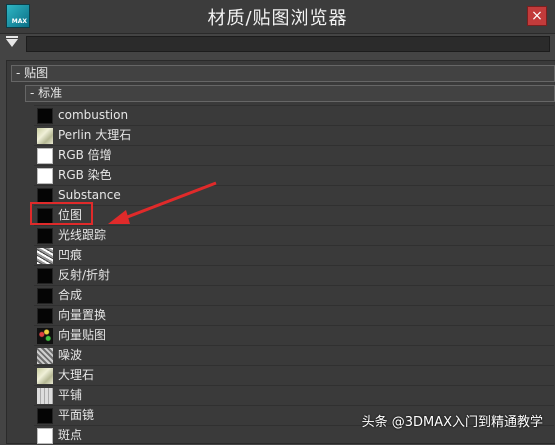  Describe the element at coordinates (452, 422) in the screenshot. I see `watermark: 头条 @3DMAX入门到精通教学` at that location.